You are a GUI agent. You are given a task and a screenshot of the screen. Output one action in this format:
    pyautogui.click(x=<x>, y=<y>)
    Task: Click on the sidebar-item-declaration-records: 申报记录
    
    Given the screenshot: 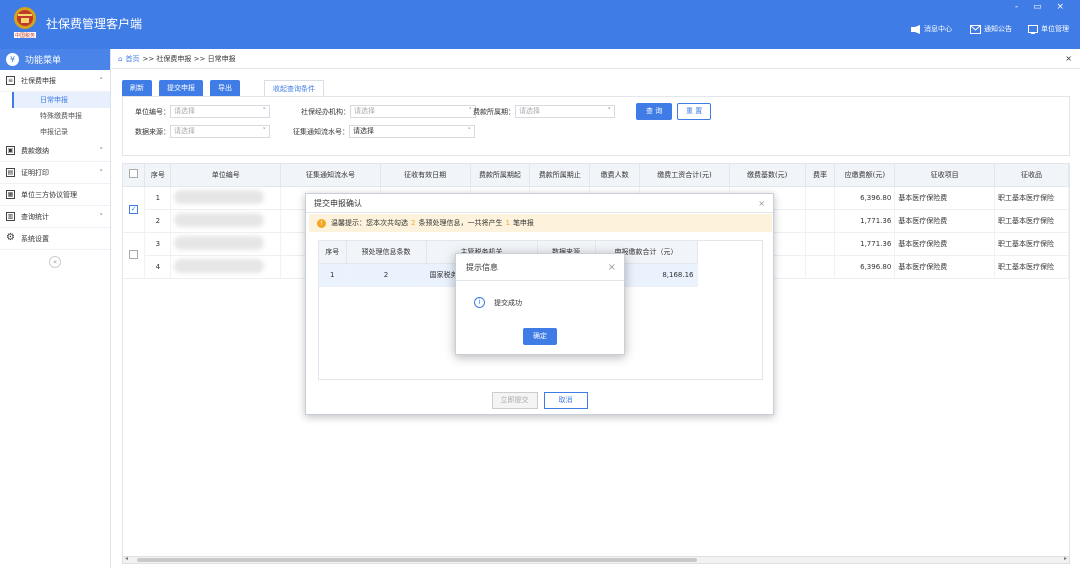 What is the action you would take?
    pyautogui.click(x=61, y=132)
    